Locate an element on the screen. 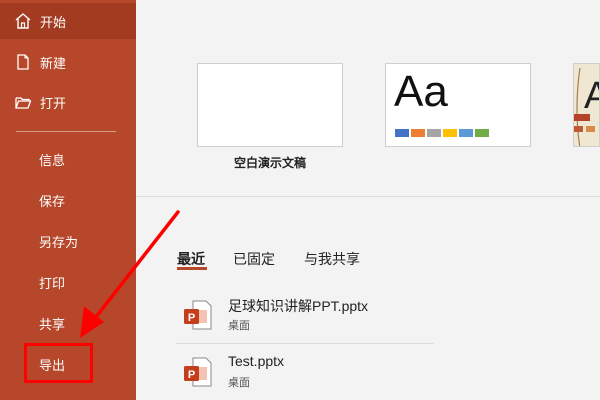 The height and width of the screenshot is (400, 600). template-office-theme: Aa is located at coordinates (458, 105).